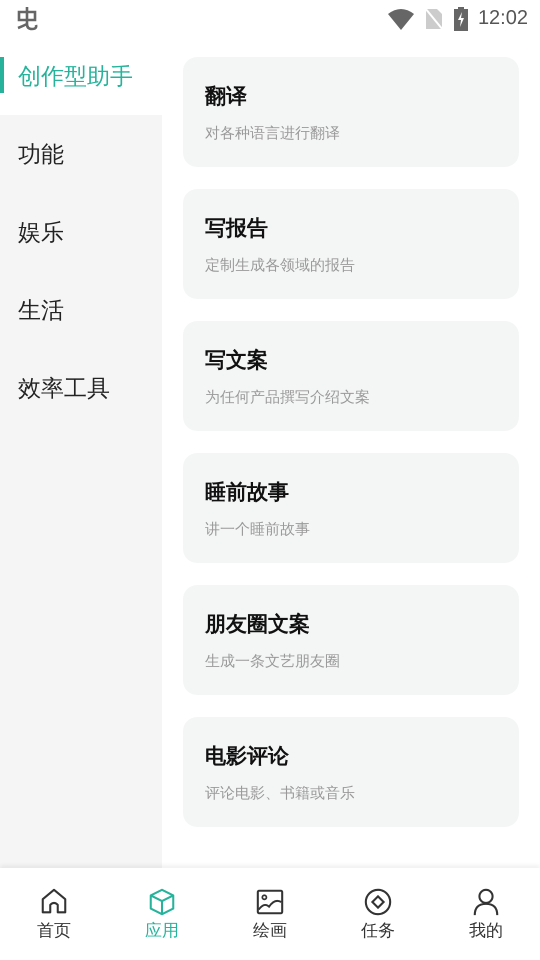 Image resolution: width=540 pixels, height=960 pixels. Describe the element at coordinates (280, 793) in the screenshot. I see `card-subtitle: 评论电影、书籍或音乐` at that location.